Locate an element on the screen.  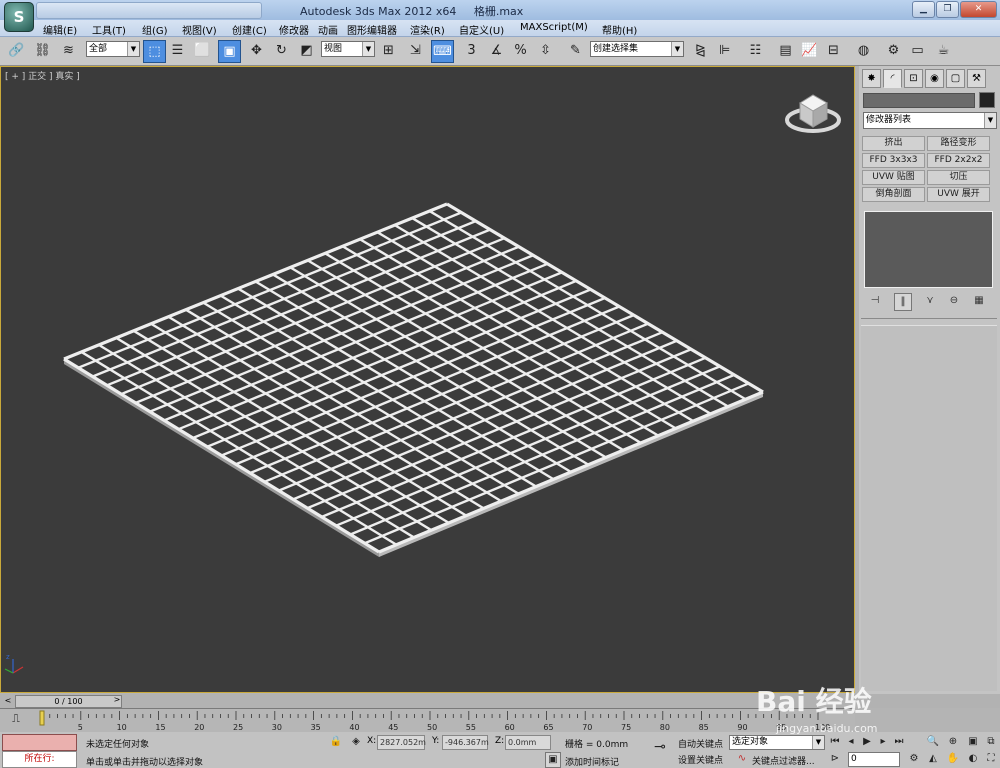
menu-customize: 自定义(U) is located at coordinates (481, 29).